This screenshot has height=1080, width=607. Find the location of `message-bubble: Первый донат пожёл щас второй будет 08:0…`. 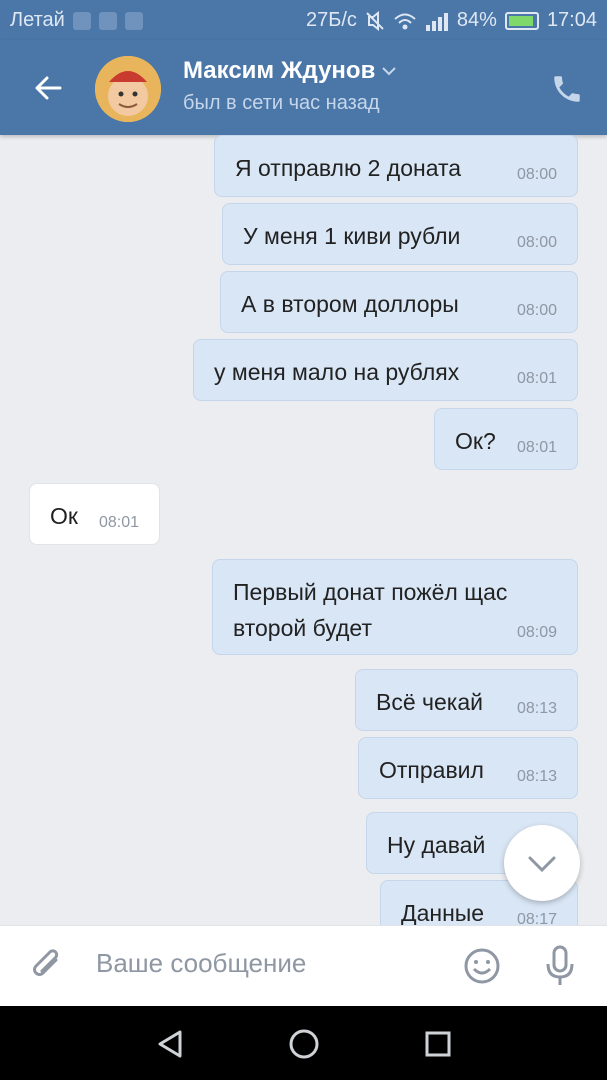

message-bubble: Первый донат пожёл щас второй будет 08:0… is located at coordinates (395, 607).